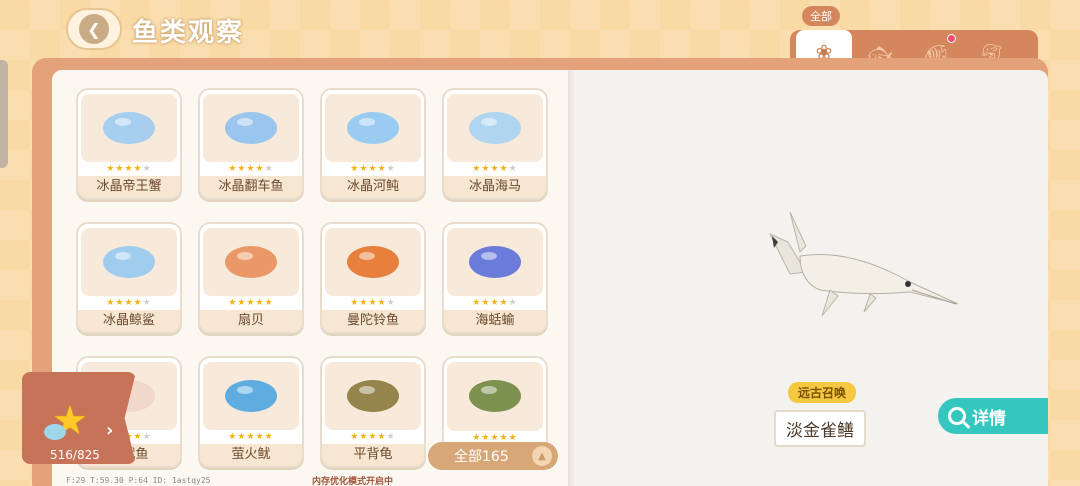 The height and width of the screenshot is (486, 1080). I want to click on catalog-card: ★★★★★ 冰晶河鲀, so click(373, 144).